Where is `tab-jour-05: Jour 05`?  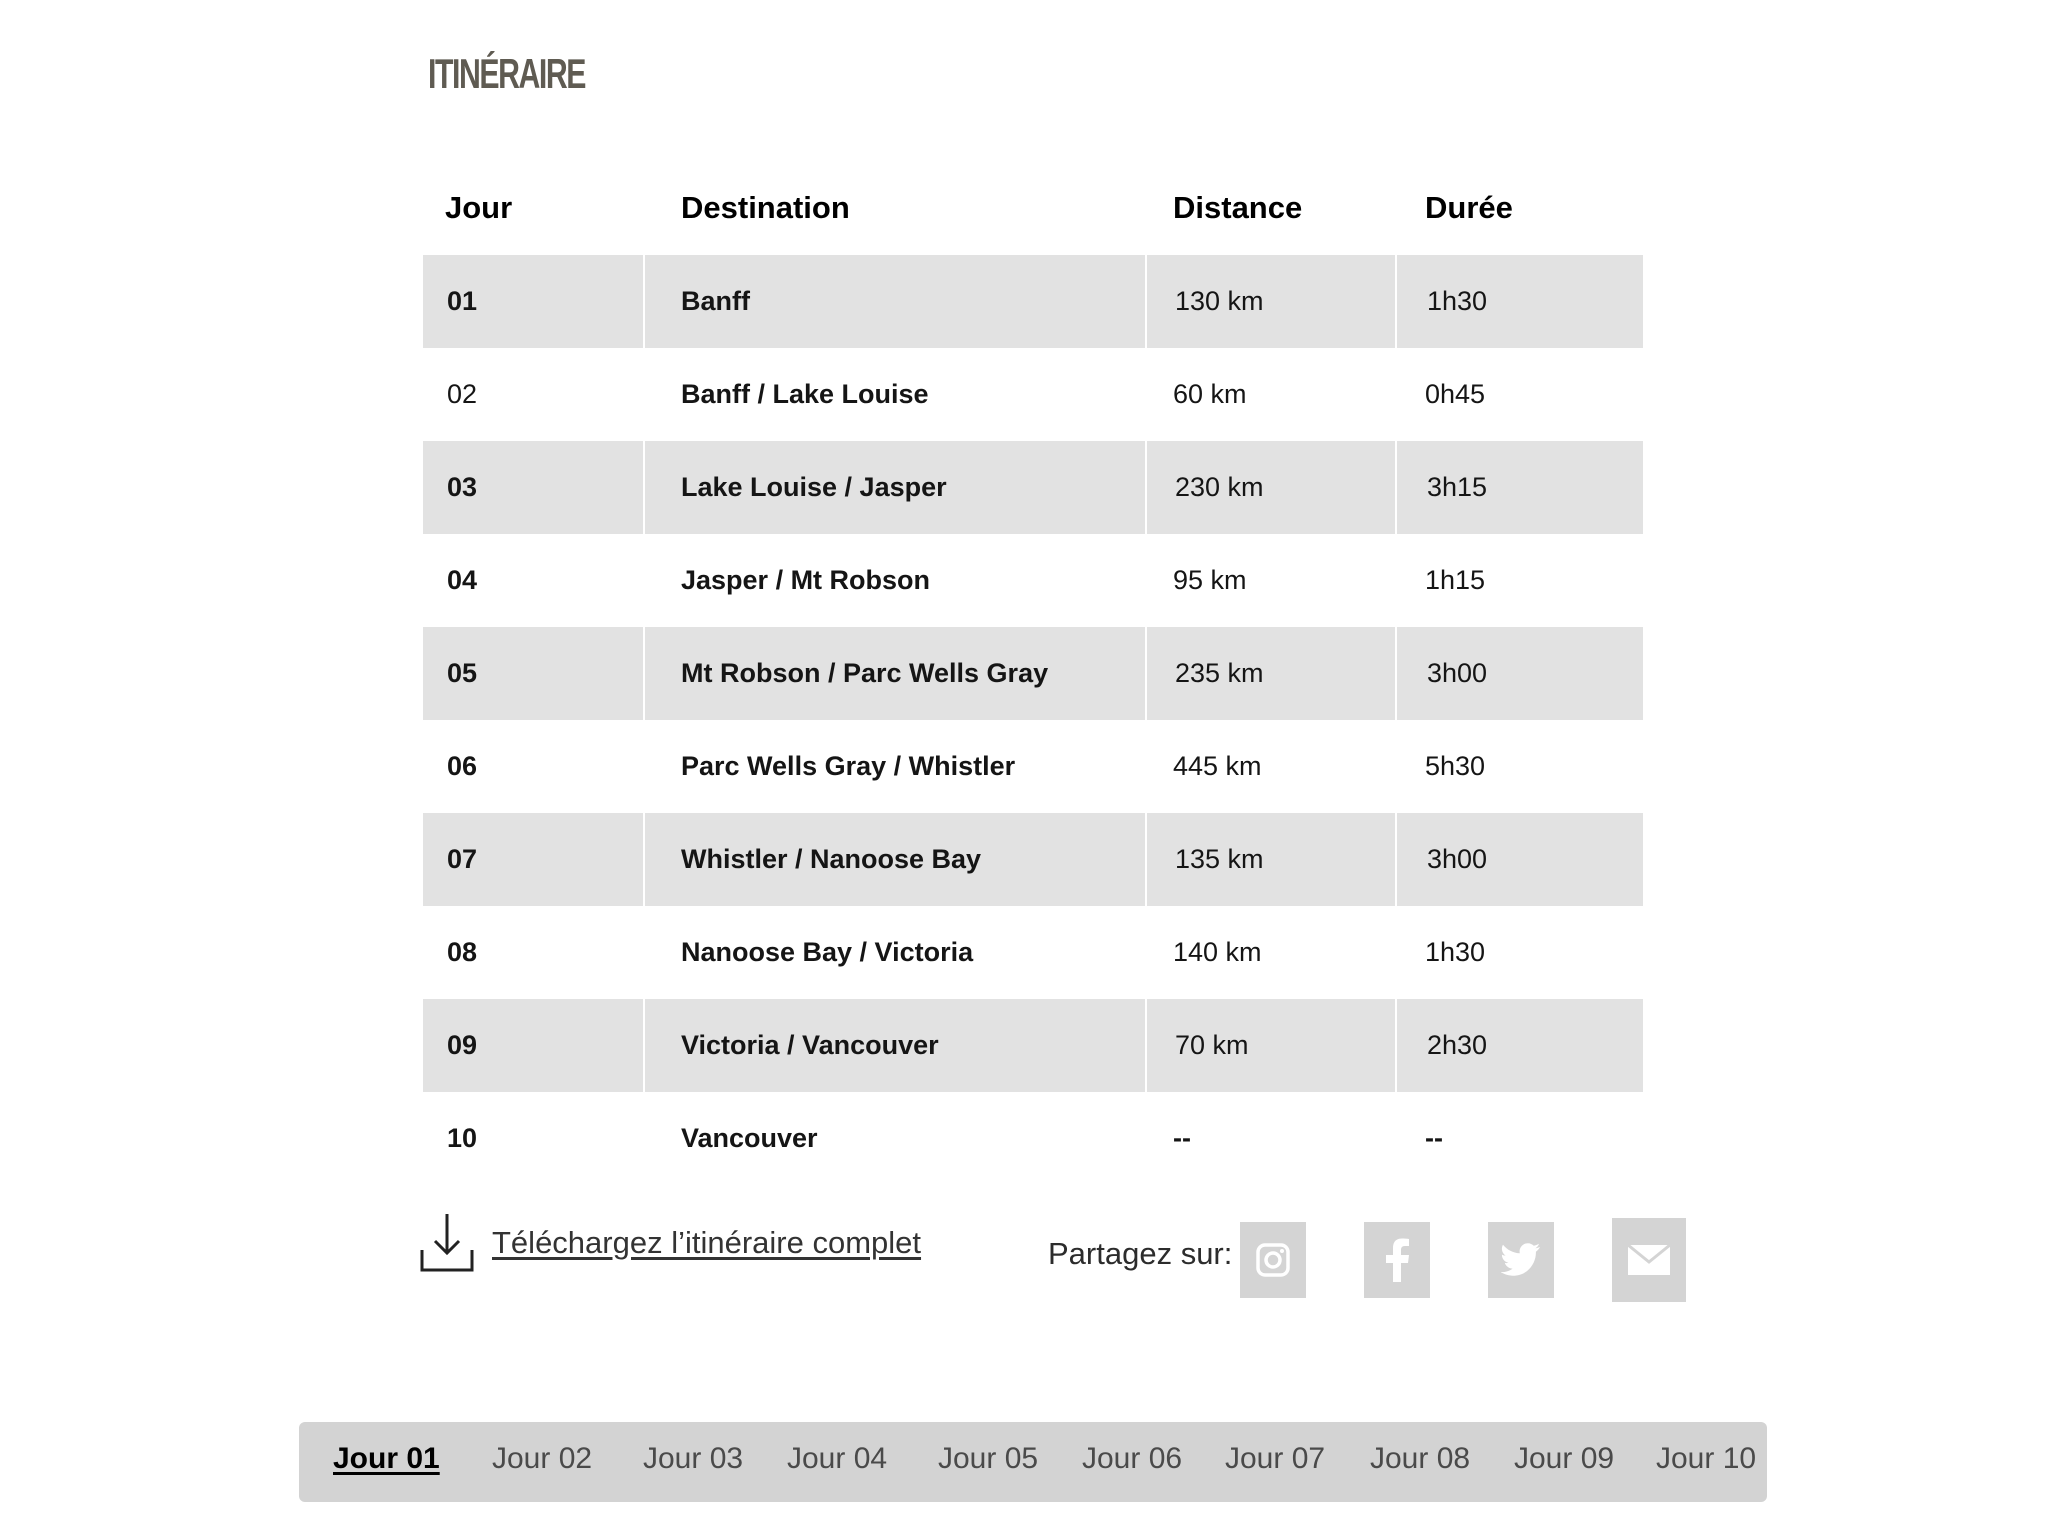 tab-jour-05: Jour 05 is located at coordinates (988, 1459).